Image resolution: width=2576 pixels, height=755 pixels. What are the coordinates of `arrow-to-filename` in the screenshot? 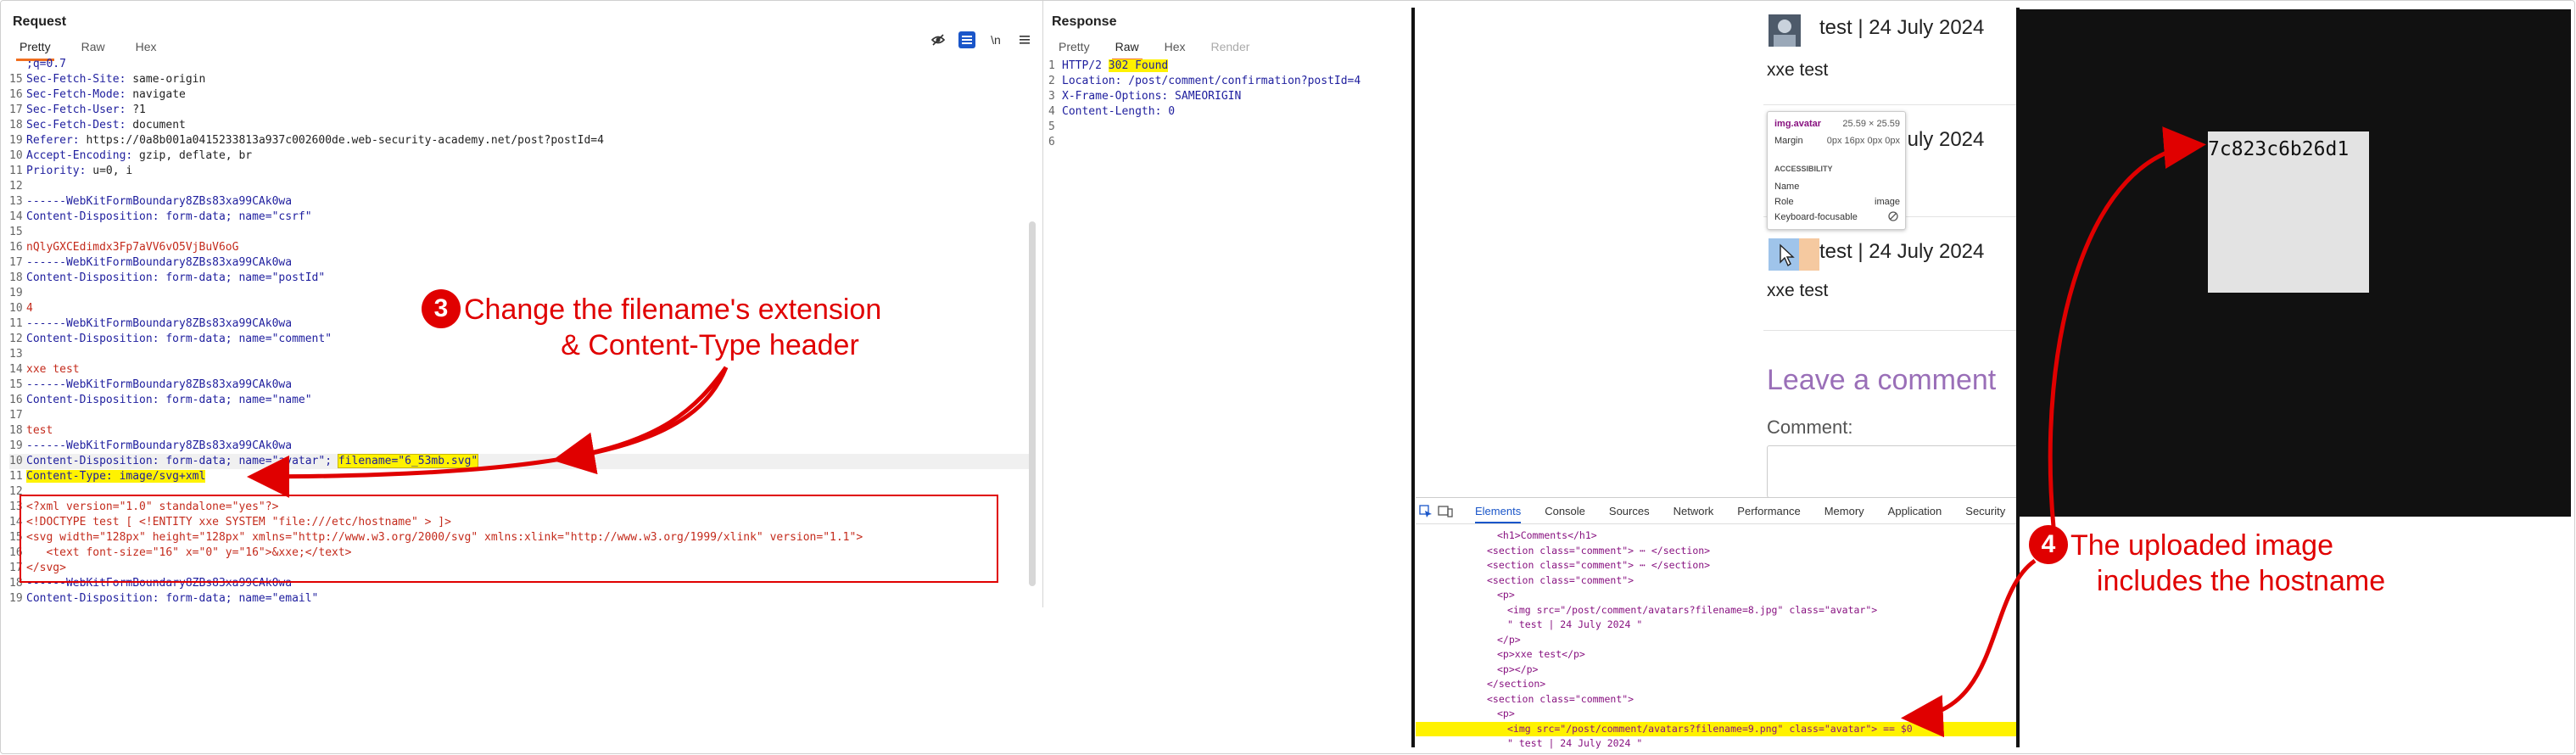 It's located at (640, 420).